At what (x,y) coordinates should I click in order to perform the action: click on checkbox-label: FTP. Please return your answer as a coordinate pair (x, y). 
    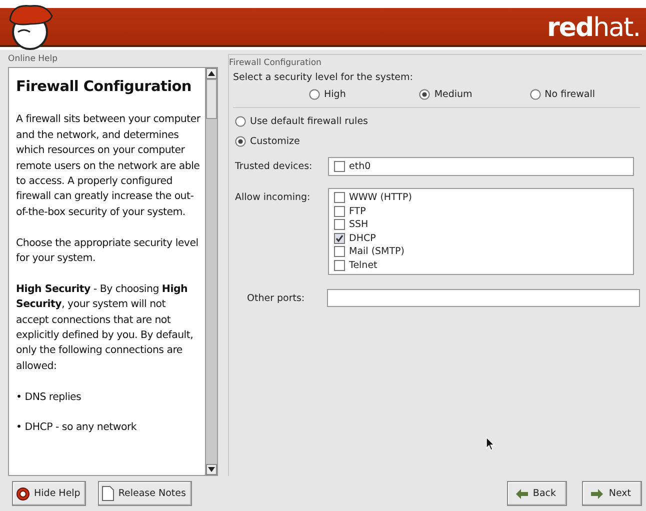
    Looking at the image, I should click on (357, 211).